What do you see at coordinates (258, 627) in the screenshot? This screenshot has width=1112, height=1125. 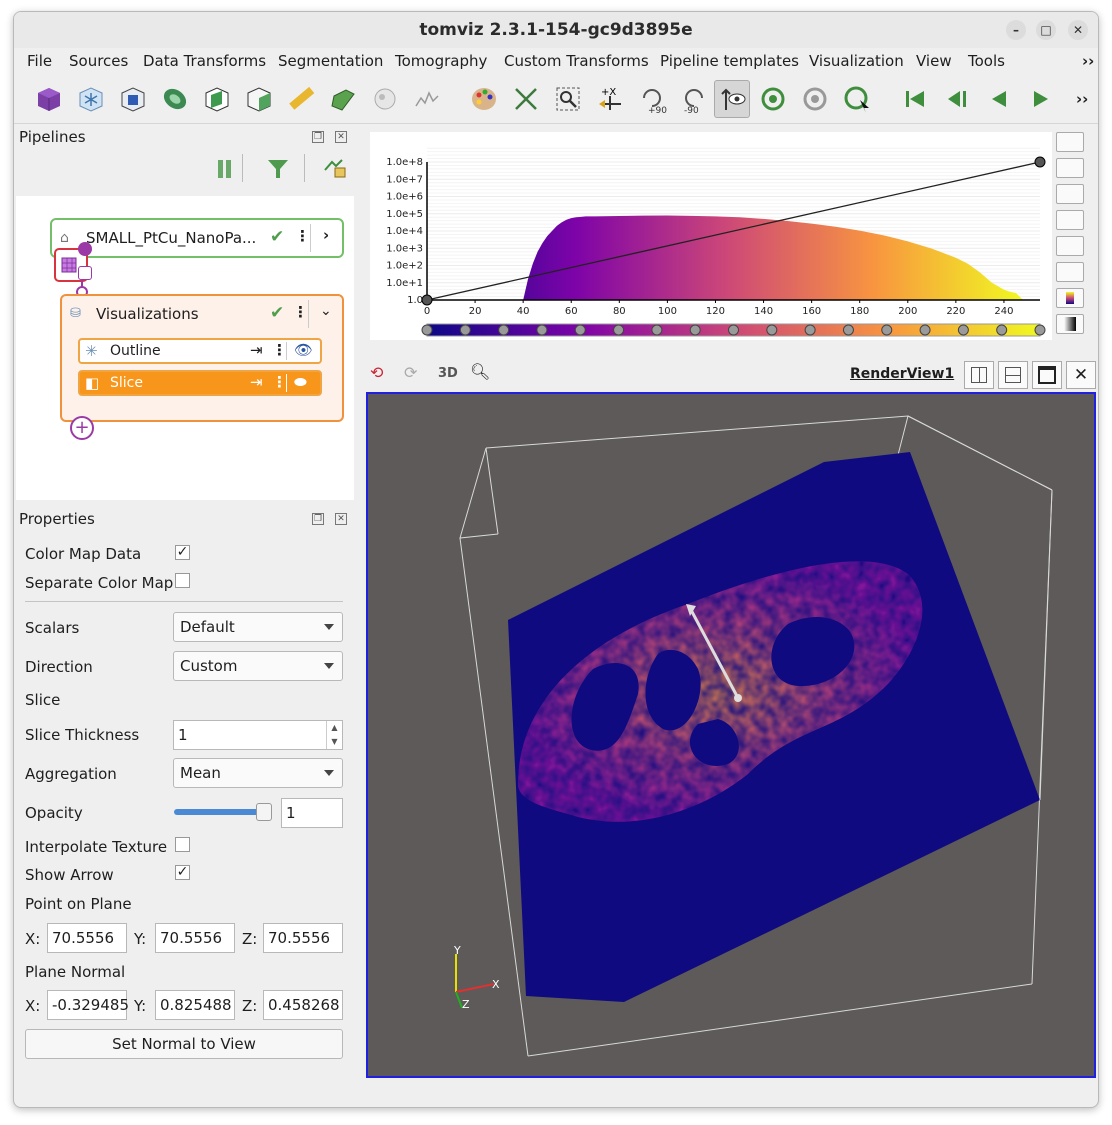 I see `scalars-select: Default` at bounding box center [258, 627].